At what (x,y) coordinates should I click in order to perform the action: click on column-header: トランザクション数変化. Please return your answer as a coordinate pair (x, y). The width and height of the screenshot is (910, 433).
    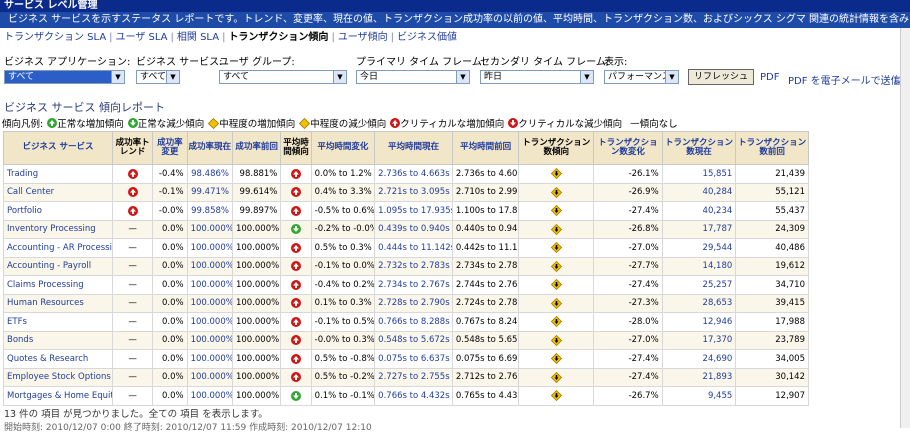
    Looking at the image, I should click on (628, 148).